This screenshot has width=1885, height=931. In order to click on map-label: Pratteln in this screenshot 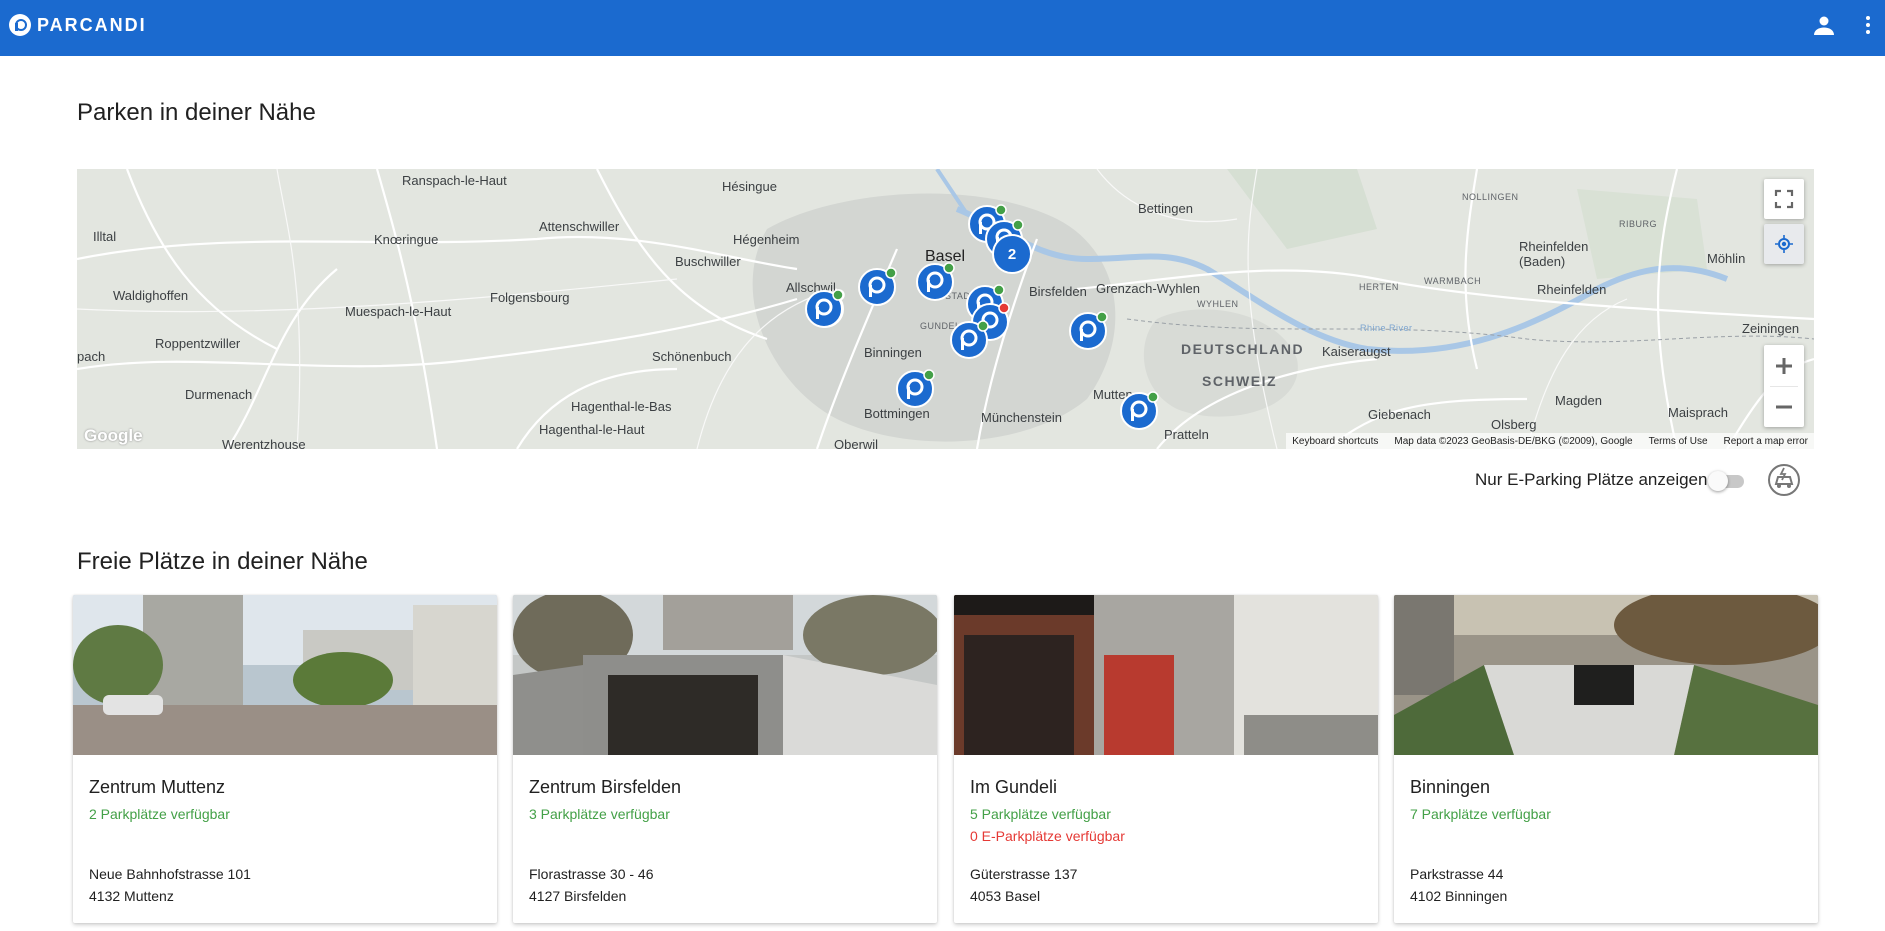, I will do `click(1186, 434)`.